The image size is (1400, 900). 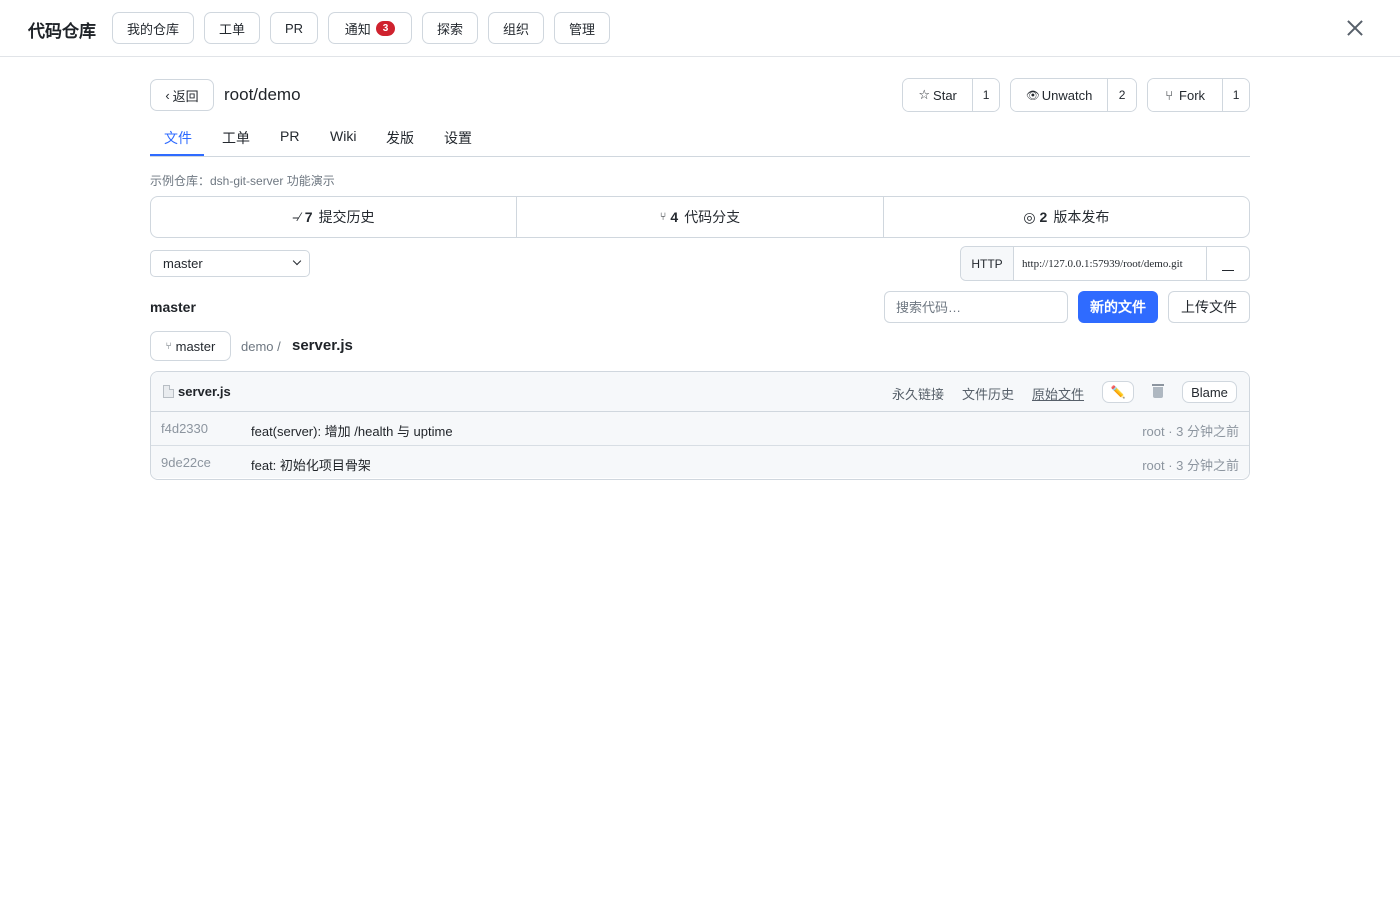 I want to click on star-label: Star, so click(x=945, y=95).